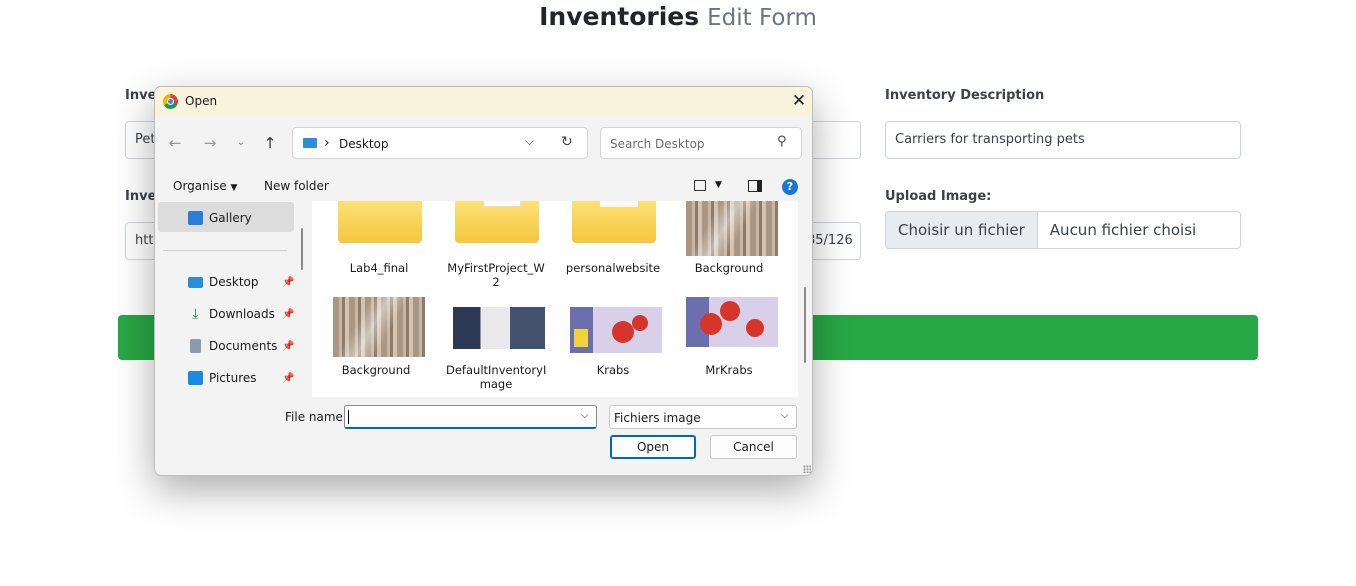 The image size is (1356, 586). What do you see at coordinates (470, 417) in the screenshot?
I see `file-name-input: ⌵` at bounding box center [470, 417].